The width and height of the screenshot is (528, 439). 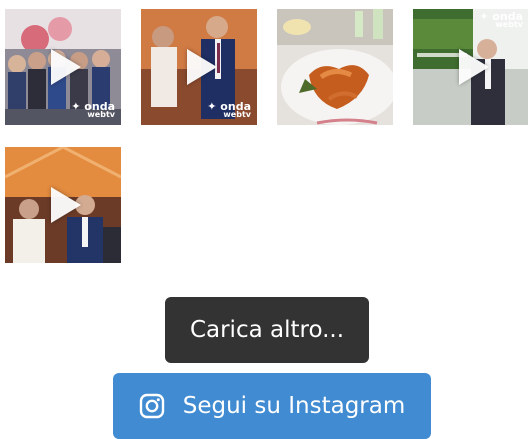 I want to click on feed-post-video, so click(x=63, y=205).